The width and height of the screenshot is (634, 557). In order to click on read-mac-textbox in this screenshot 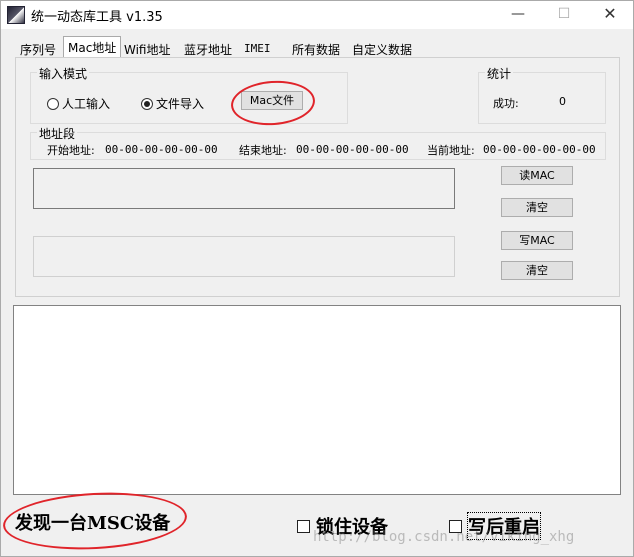, I will do `click(244, 188)`.